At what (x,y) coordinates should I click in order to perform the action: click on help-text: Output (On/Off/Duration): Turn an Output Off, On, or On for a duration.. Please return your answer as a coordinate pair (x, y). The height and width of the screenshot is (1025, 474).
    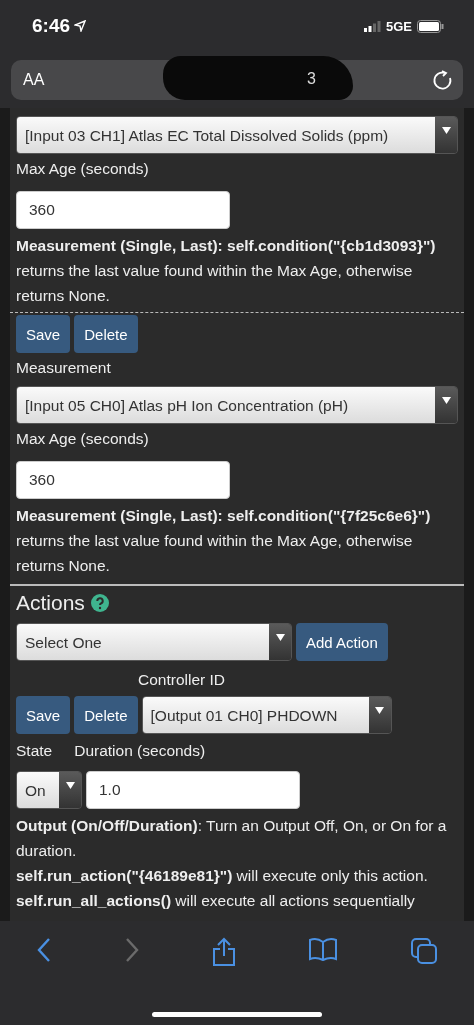
    Looking at the image, I should click on (232, 838).